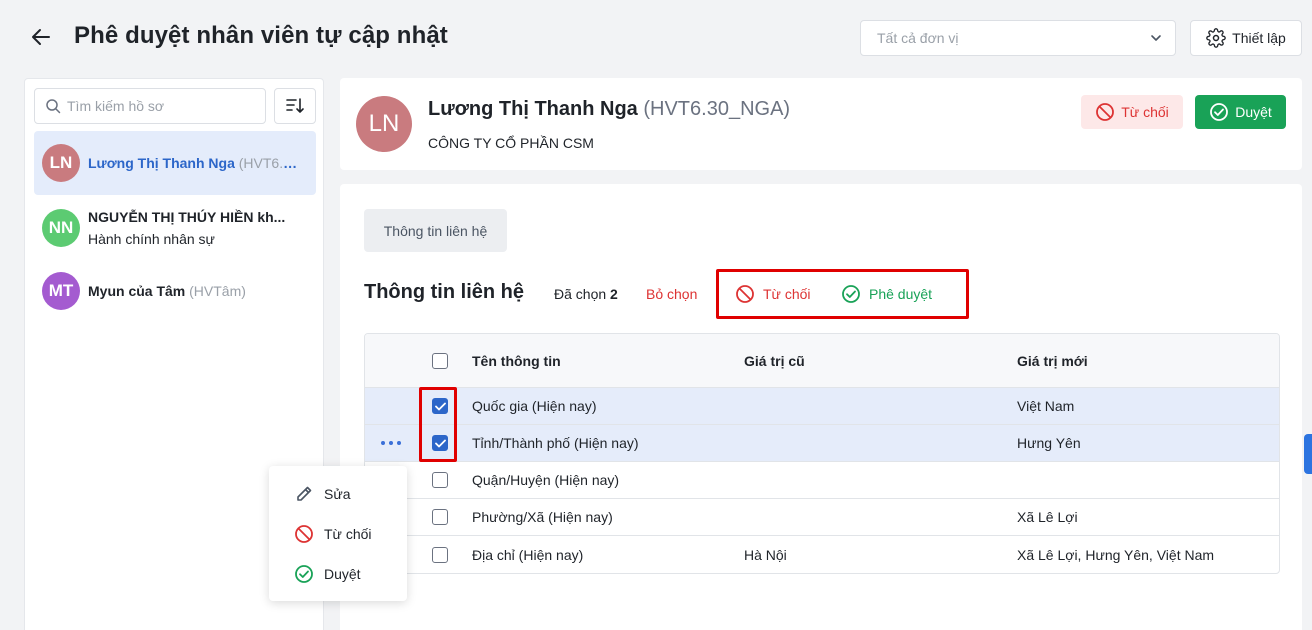  Describe the element at coordinates (555, 443) in the screenshot. I see `row-name: Tỉnh/Thành phố (Hiện nay)` at that location.